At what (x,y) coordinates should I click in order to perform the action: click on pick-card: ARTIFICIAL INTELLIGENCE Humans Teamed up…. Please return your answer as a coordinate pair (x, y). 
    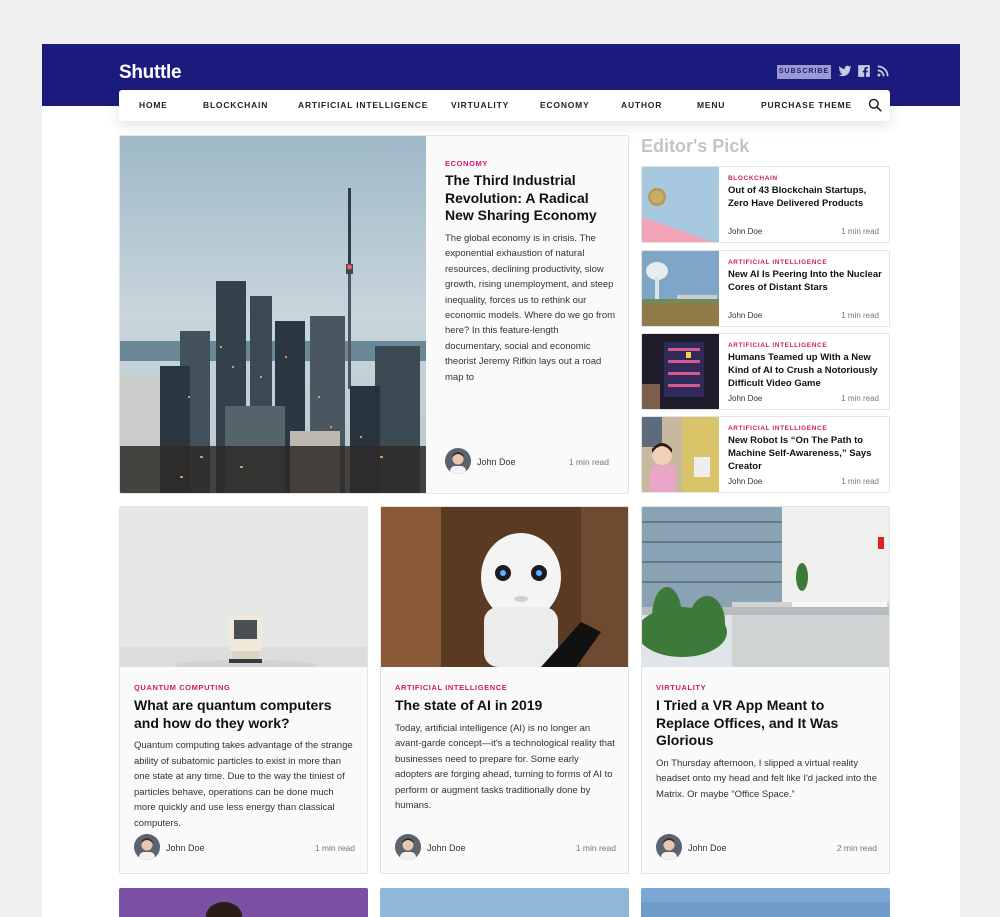
    Looking at the image, I should click on (765, 371).